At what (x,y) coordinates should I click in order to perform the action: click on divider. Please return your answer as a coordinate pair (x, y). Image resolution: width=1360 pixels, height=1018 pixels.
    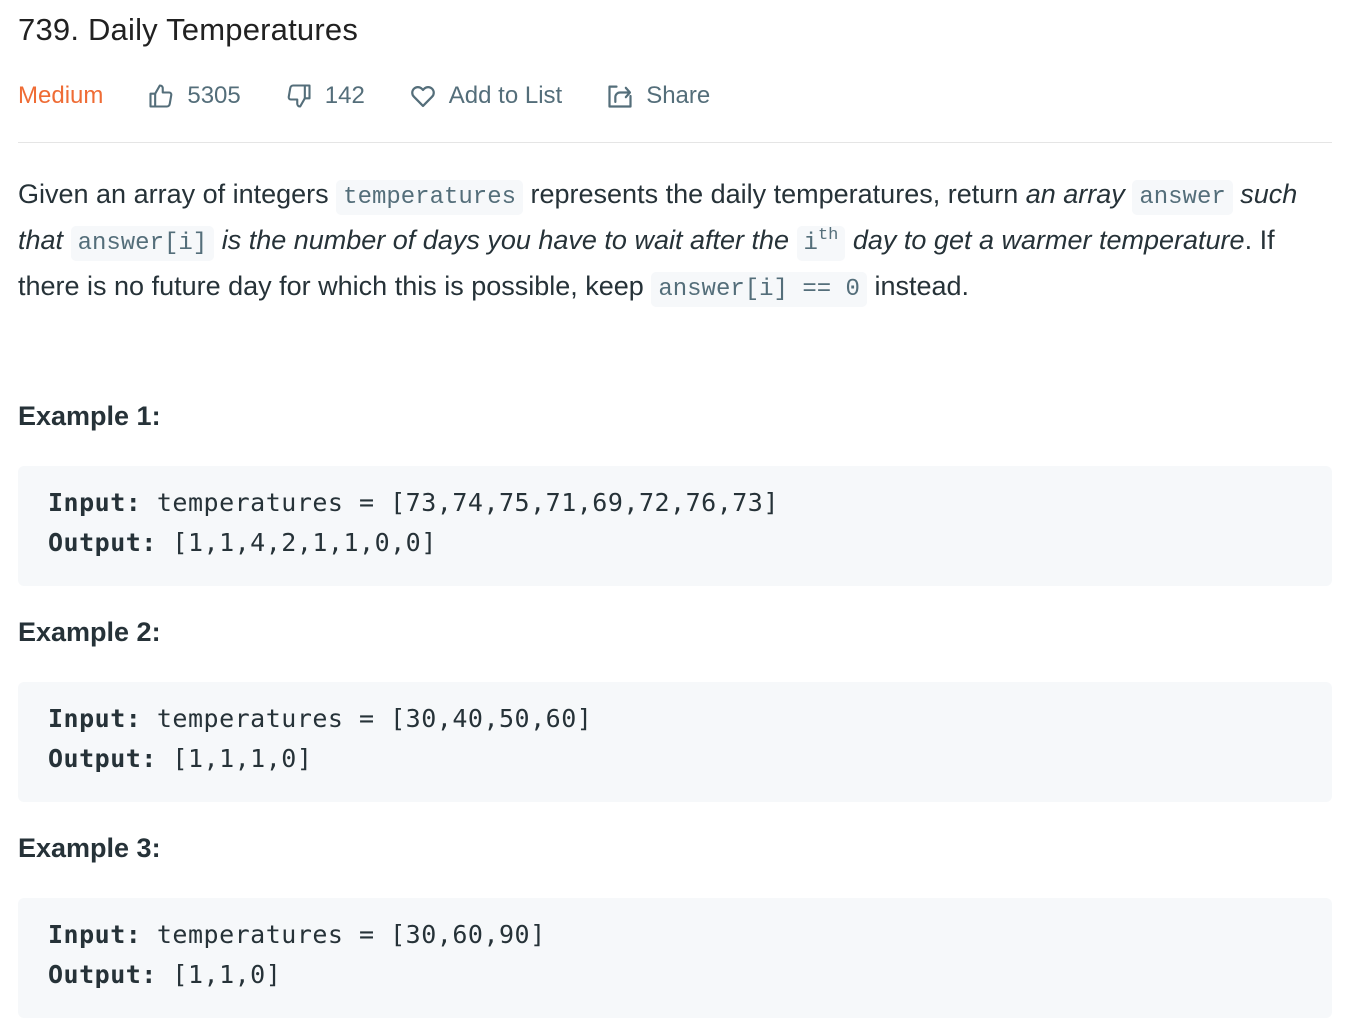
    Looking at the image, I should click on (675, 142).